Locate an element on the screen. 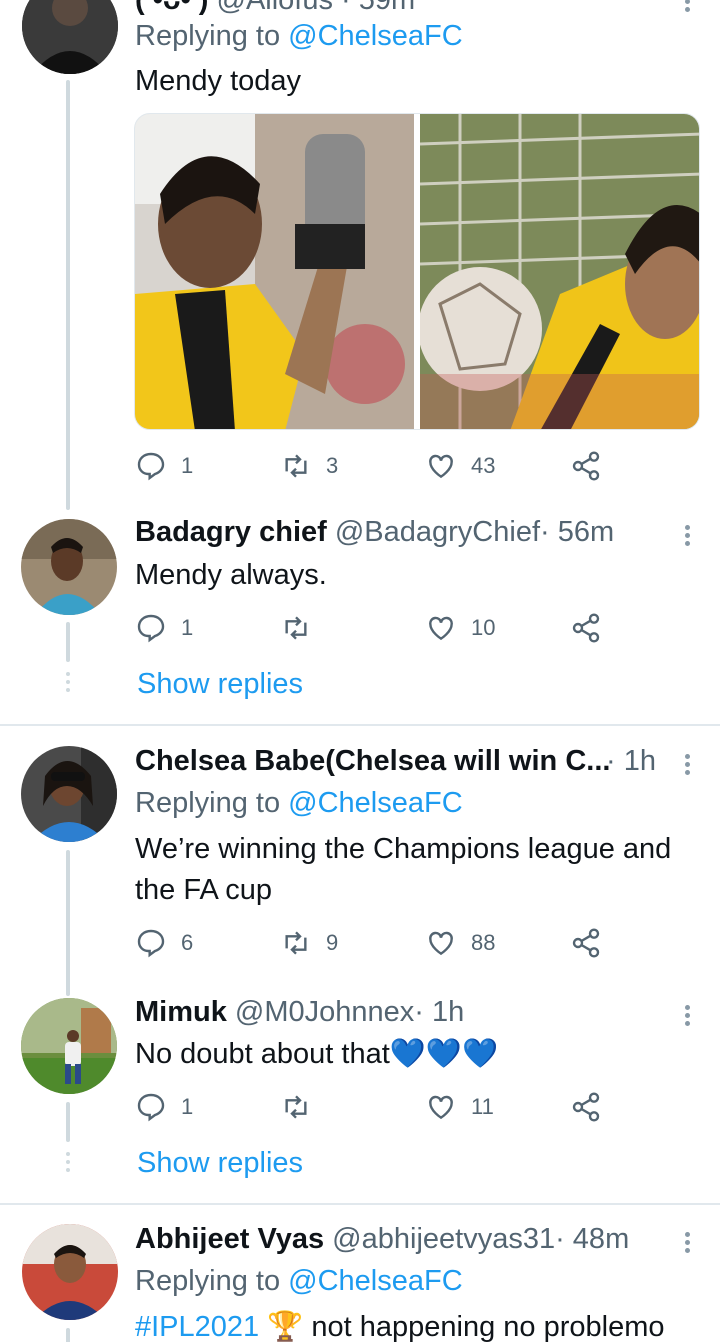  tweet-text-line: We’re winning the Champions league and is located at coordinates (403, 849).